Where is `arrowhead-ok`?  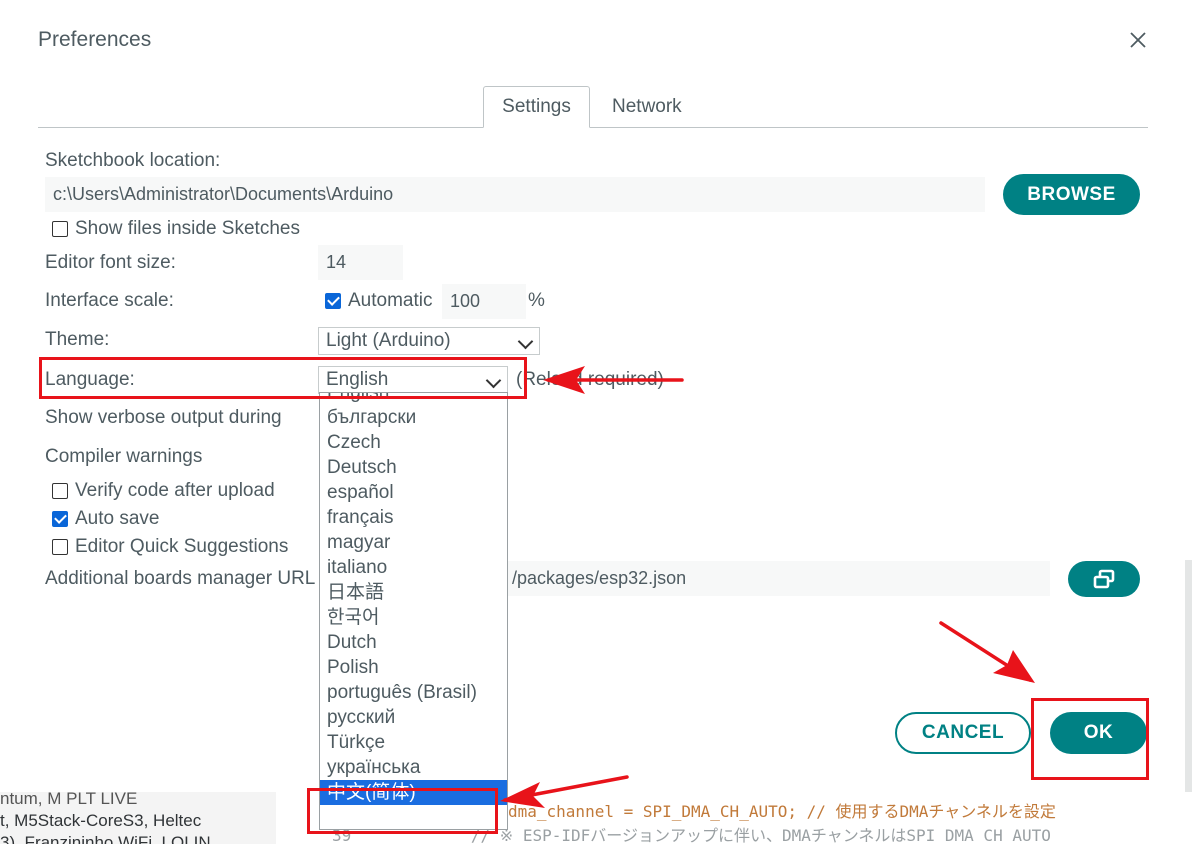 arrowhead-ok is located at coordinates (1014, 666).